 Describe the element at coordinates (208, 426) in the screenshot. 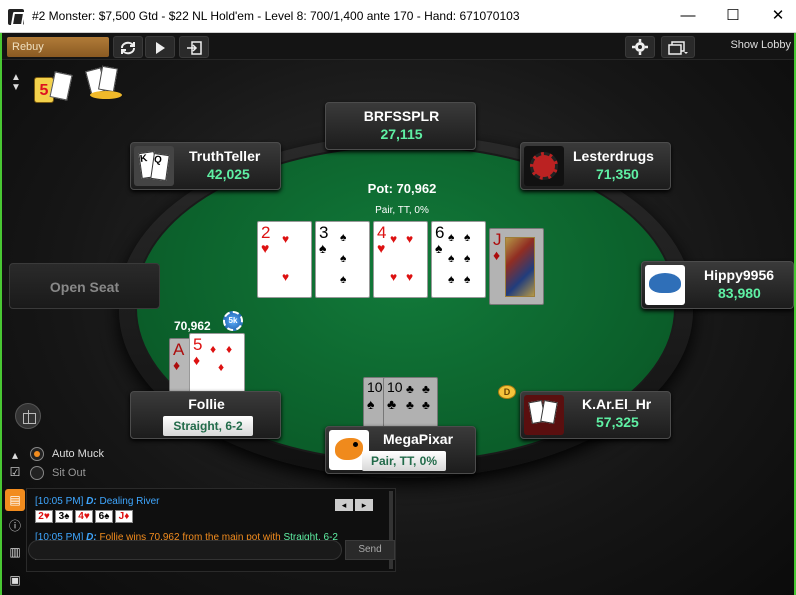

I see `hand-result-badge: Straight, 6-2` at that location.